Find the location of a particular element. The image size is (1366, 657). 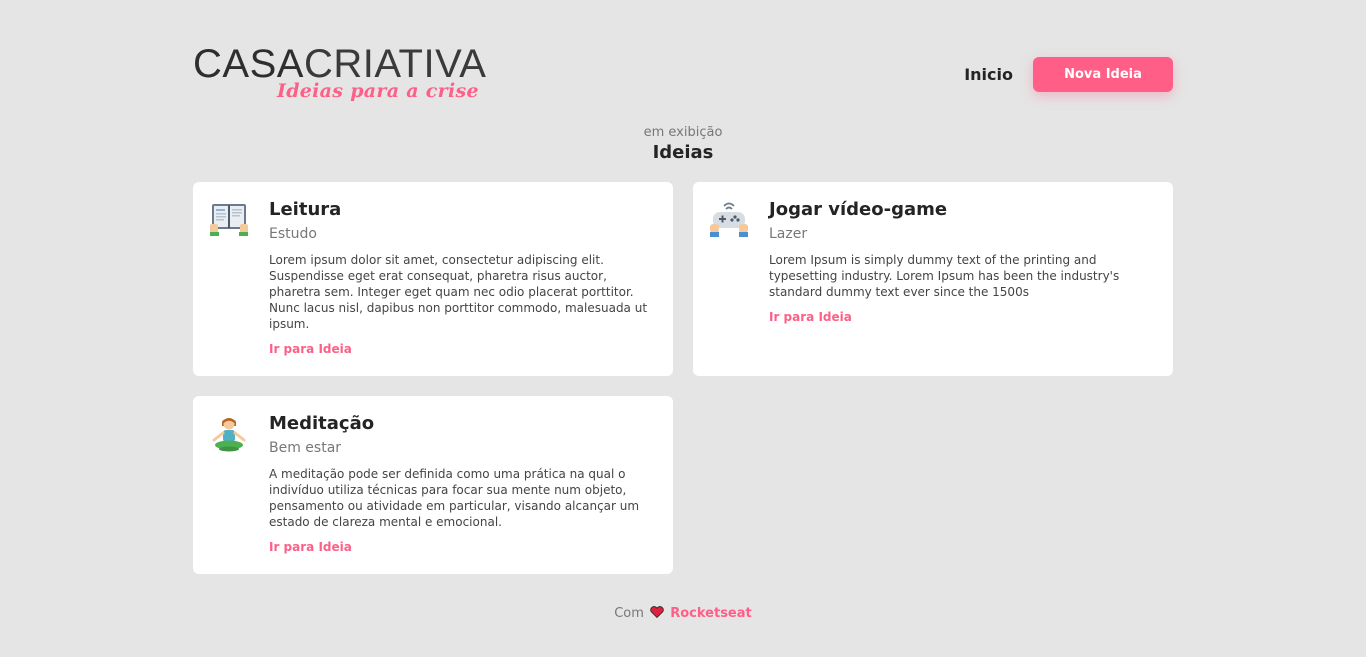

new-idea-button: Nova Ideia is located at coordinates (1103, 74).